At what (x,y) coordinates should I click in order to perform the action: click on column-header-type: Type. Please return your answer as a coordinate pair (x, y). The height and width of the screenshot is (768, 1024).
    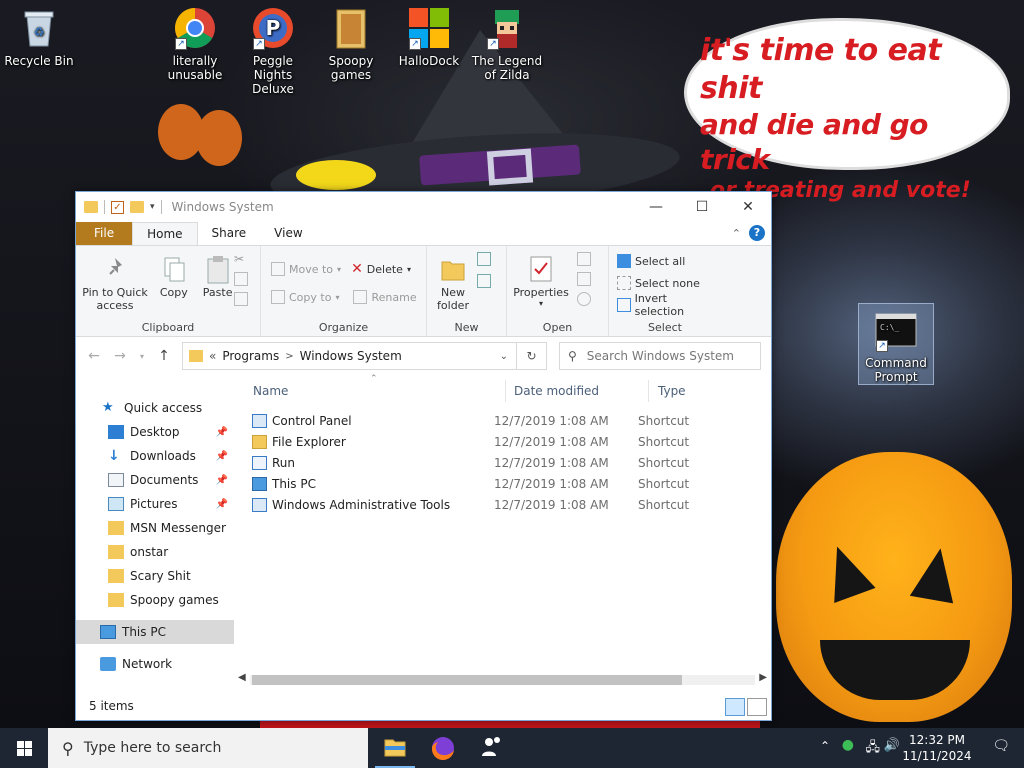
    Looking at the image, I should click on (672, 391).